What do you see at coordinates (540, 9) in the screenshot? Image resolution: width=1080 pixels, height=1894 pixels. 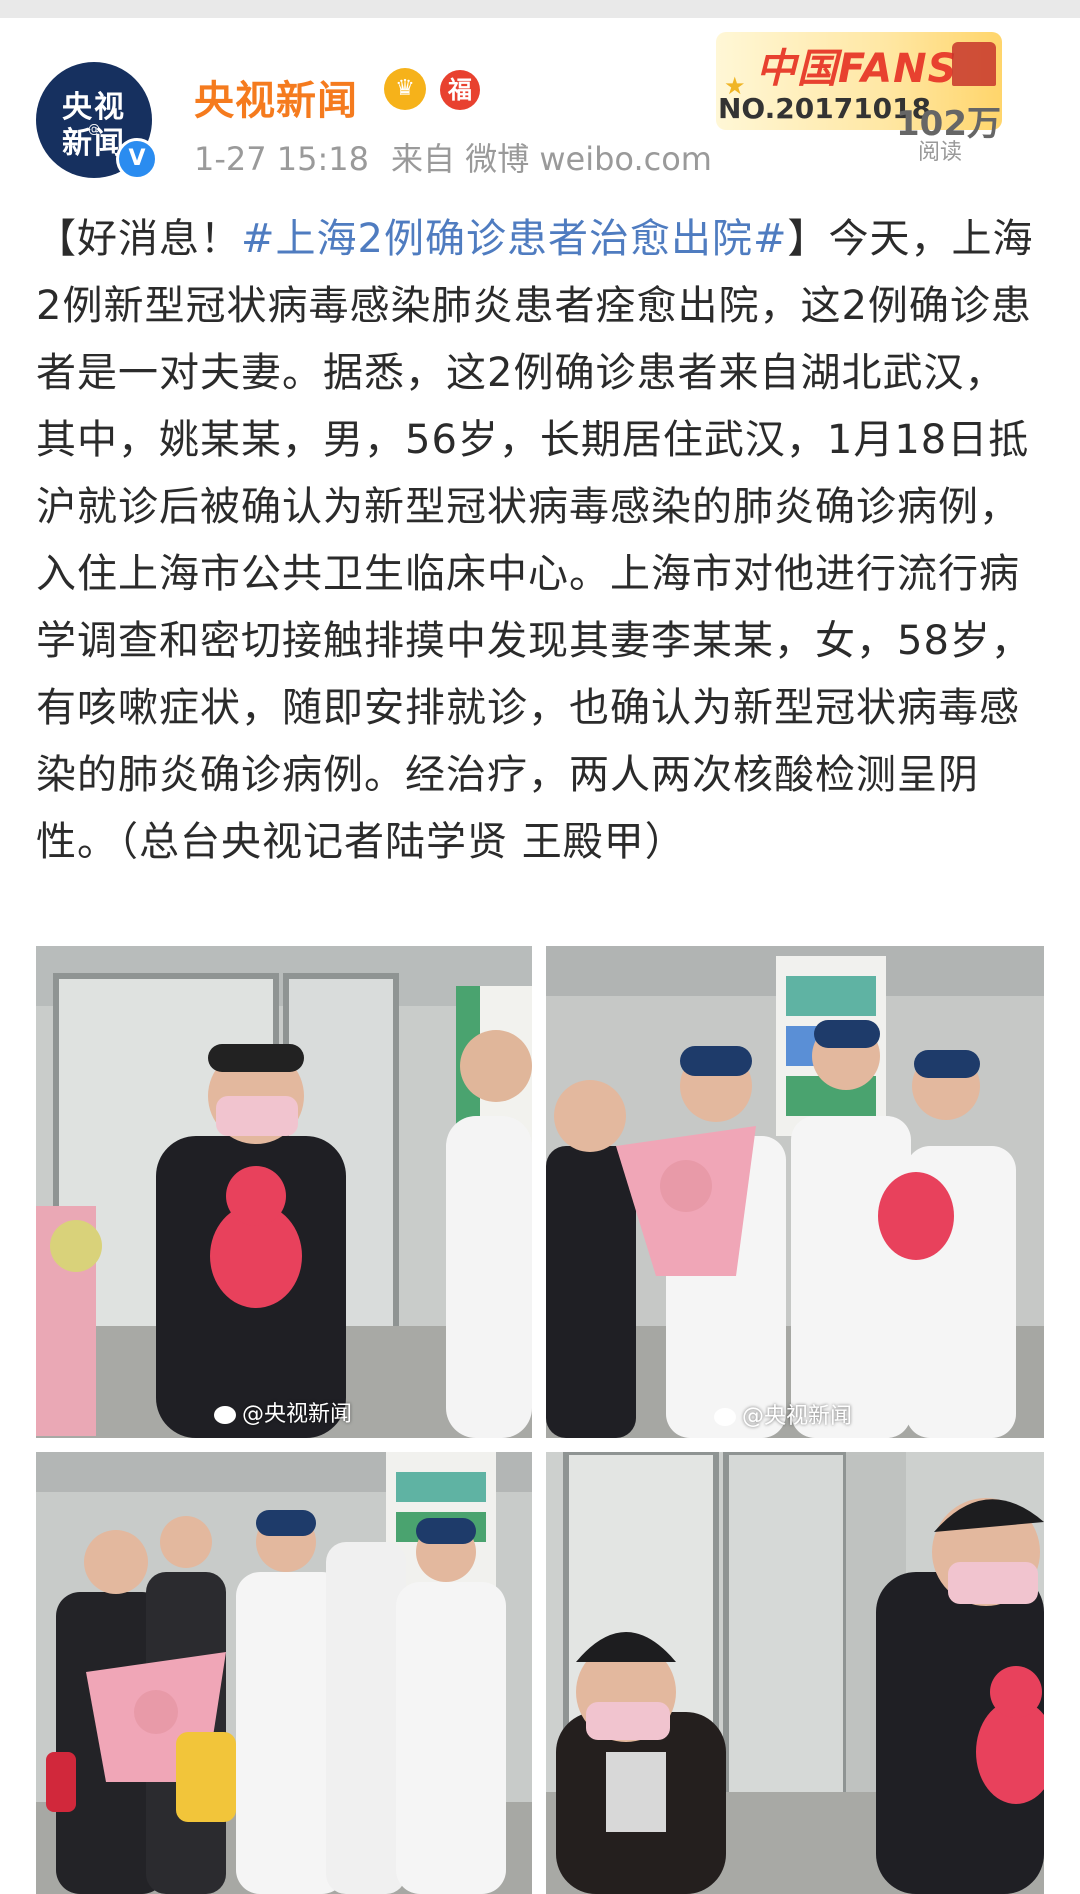 I see `status-strip` at bounding box center [540, 9].